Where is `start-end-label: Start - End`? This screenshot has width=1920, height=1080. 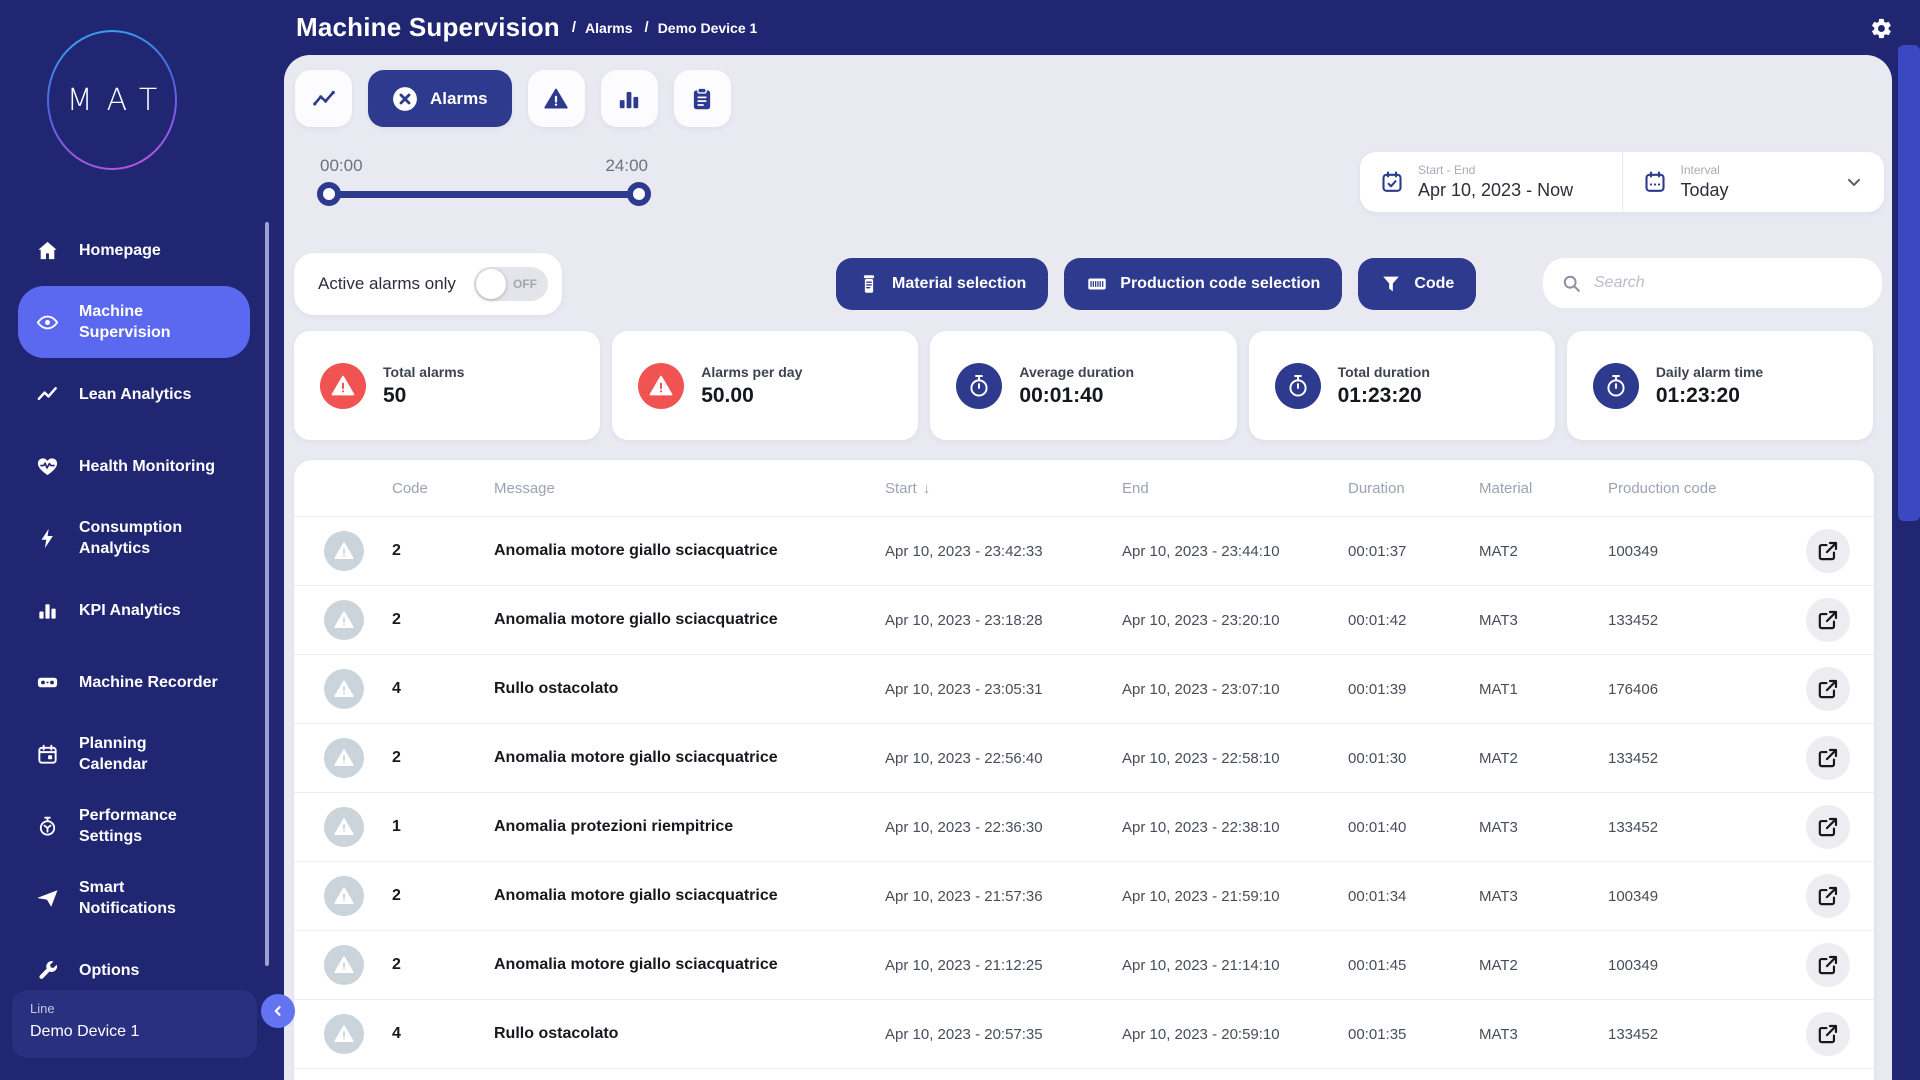 start-end-label: Start - End is located at coordinates (1447, 170).